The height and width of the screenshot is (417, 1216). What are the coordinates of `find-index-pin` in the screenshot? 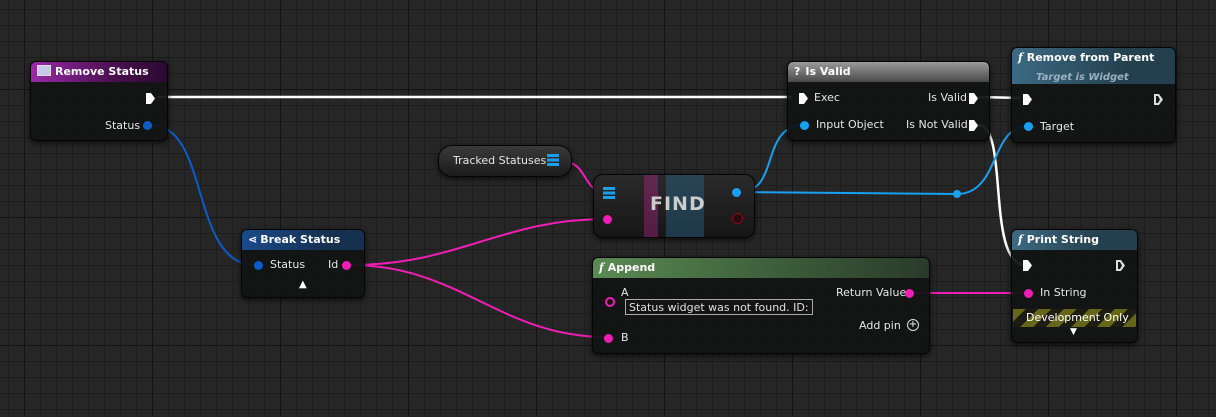 It's located at (737, 218).